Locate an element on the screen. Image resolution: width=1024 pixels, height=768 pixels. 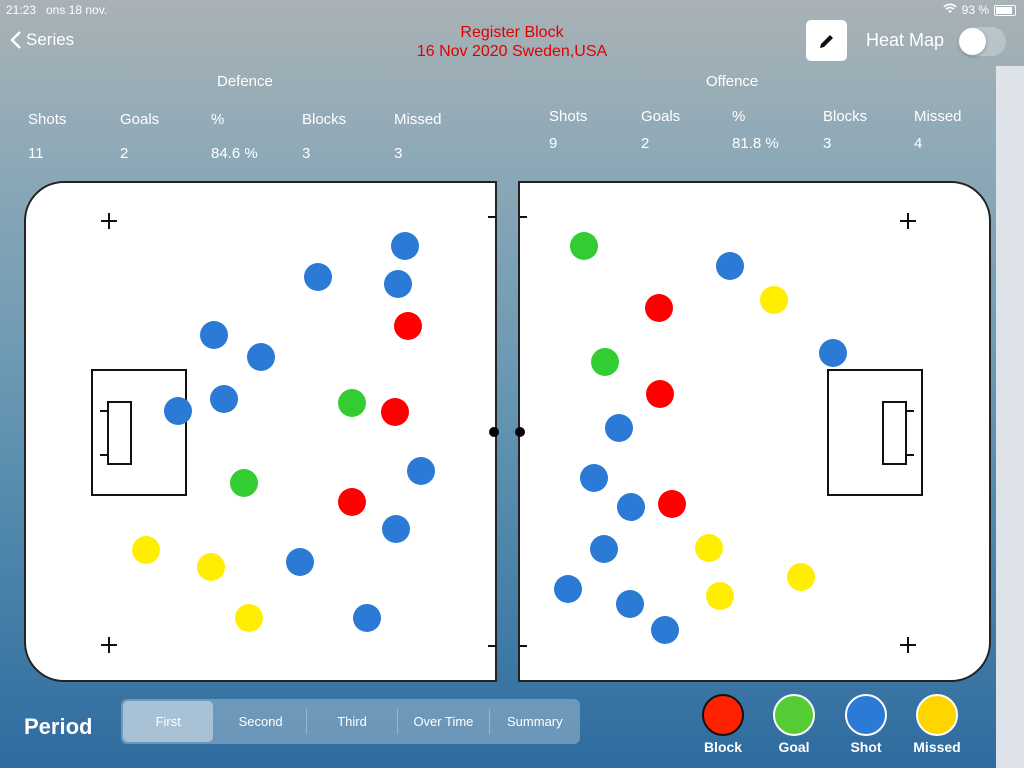
heatmap-toggle is located at coordinates (982, 41).